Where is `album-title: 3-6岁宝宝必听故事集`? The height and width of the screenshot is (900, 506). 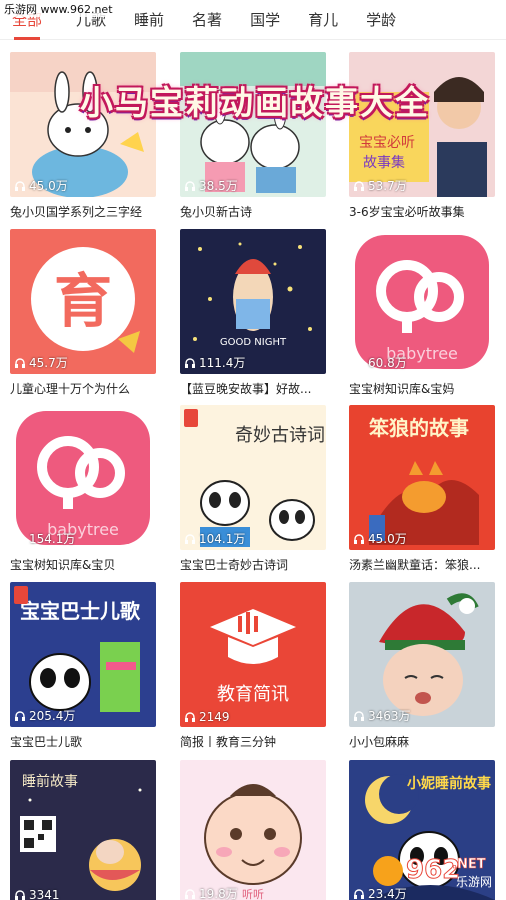 album-title: 3-6岁宝宝必听故事集 is located at coordinates (407, 212).